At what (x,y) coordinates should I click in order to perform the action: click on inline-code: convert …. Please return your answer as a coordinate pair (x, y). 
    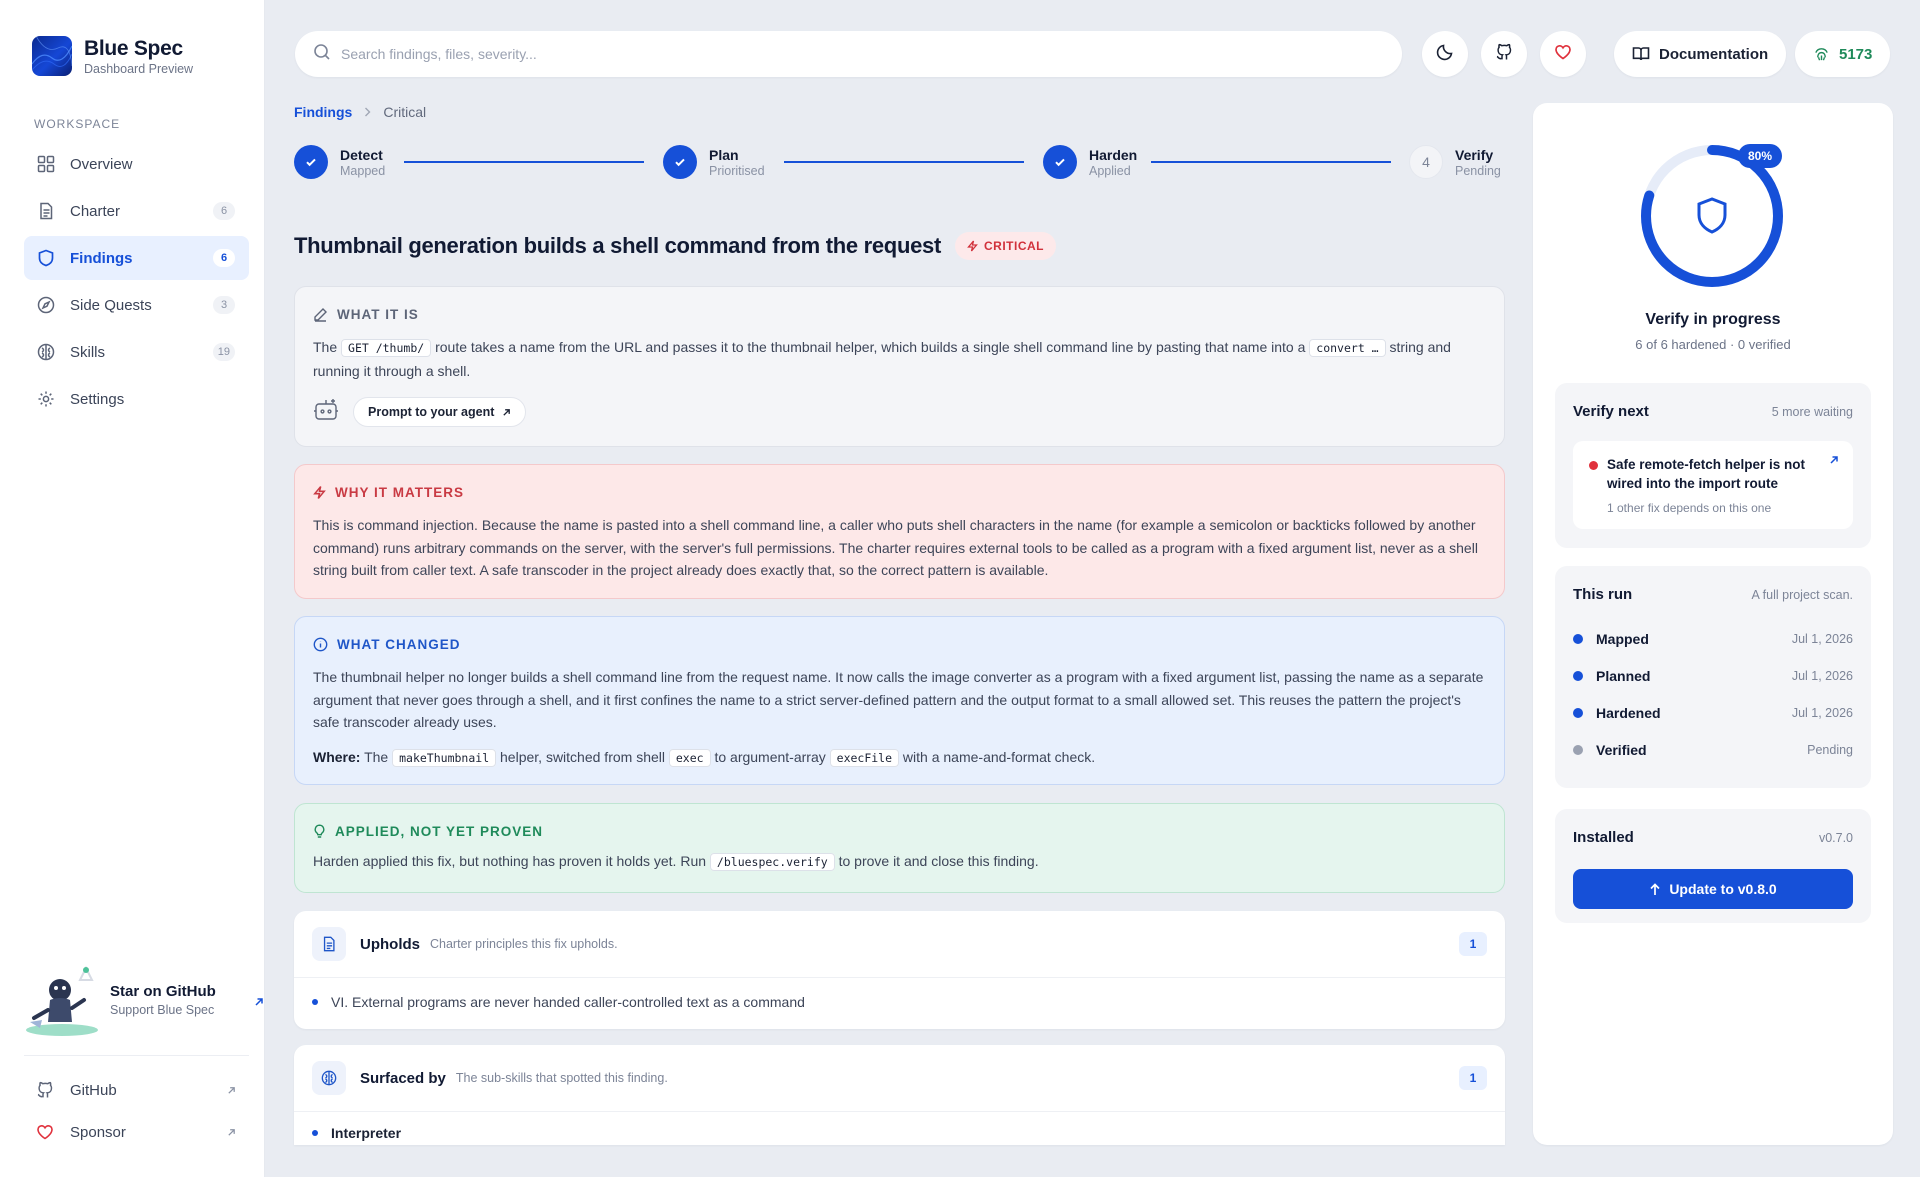
    Looking at the image, I should click on (1347, 348).